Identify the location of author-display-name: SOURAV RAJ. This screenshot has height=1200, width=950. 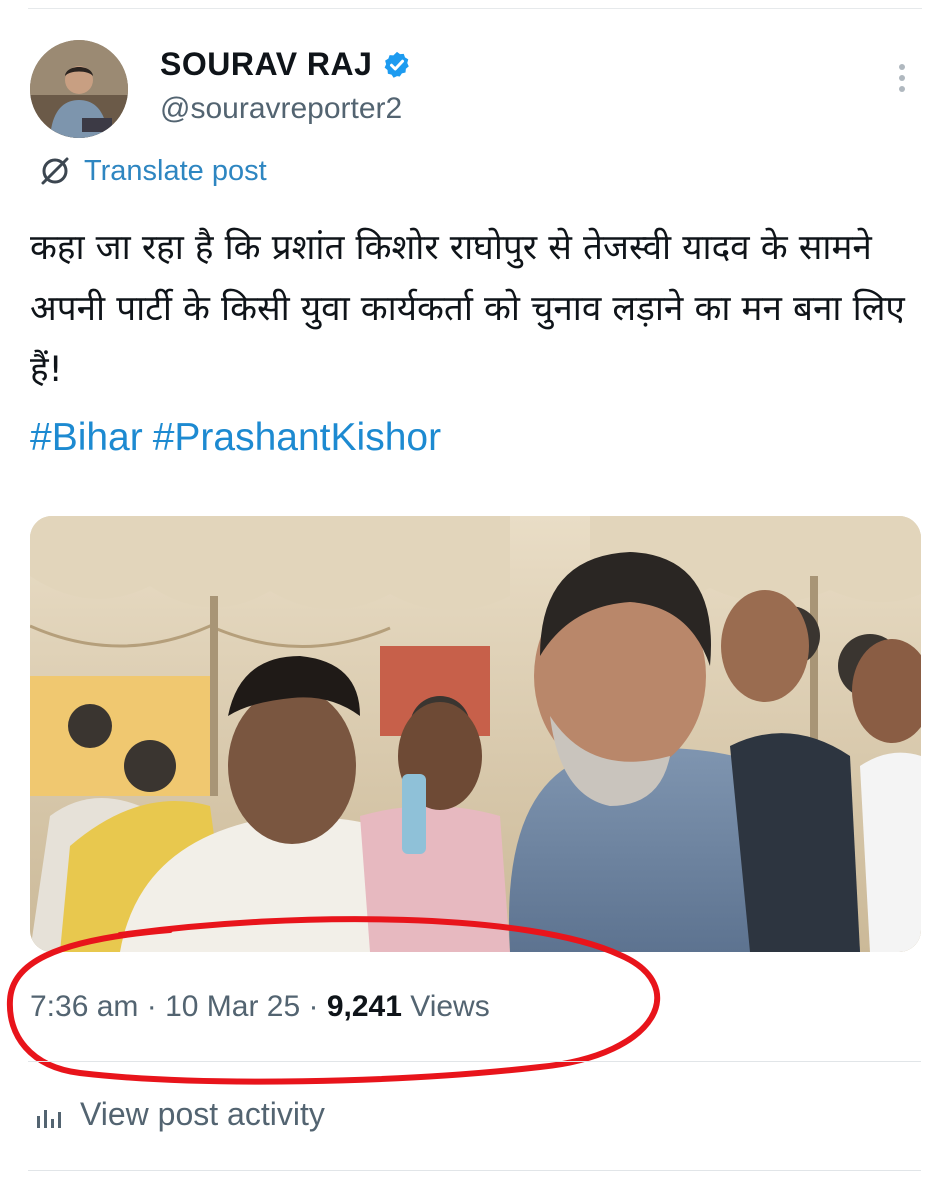
(266, 64).